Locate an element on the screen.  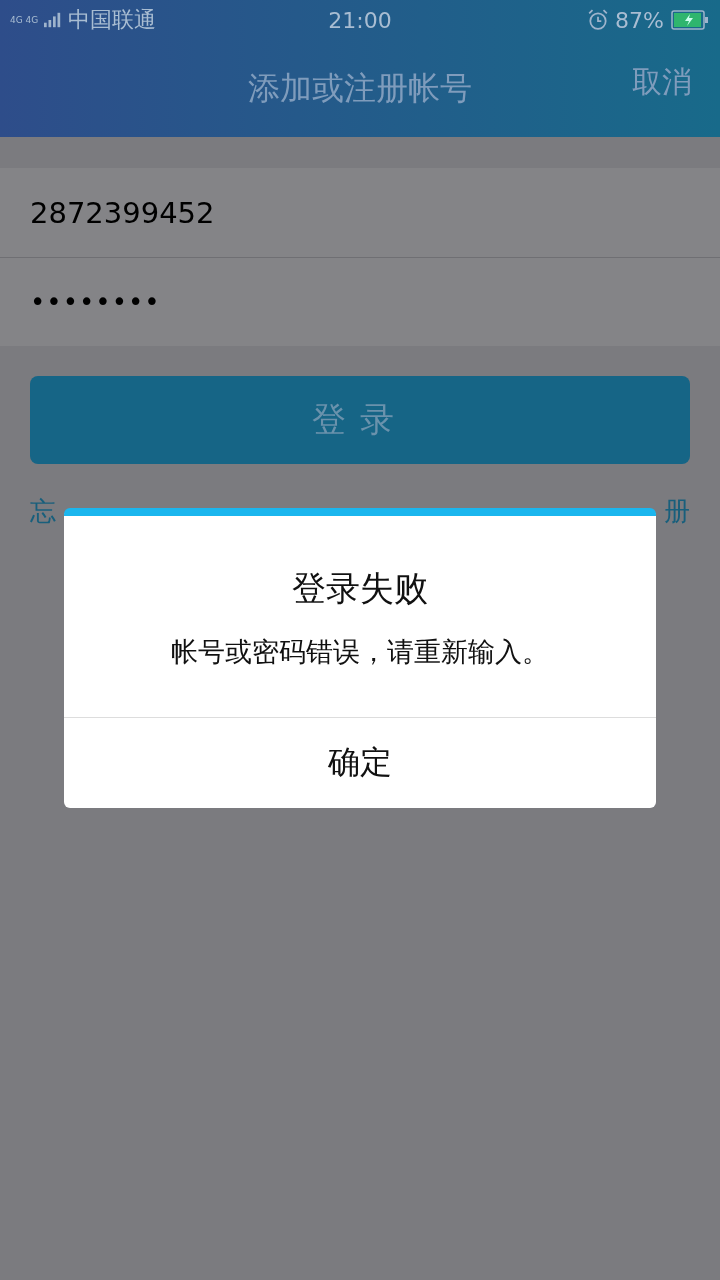
clock-time: 21:00 is located at coordinates (360, 20).